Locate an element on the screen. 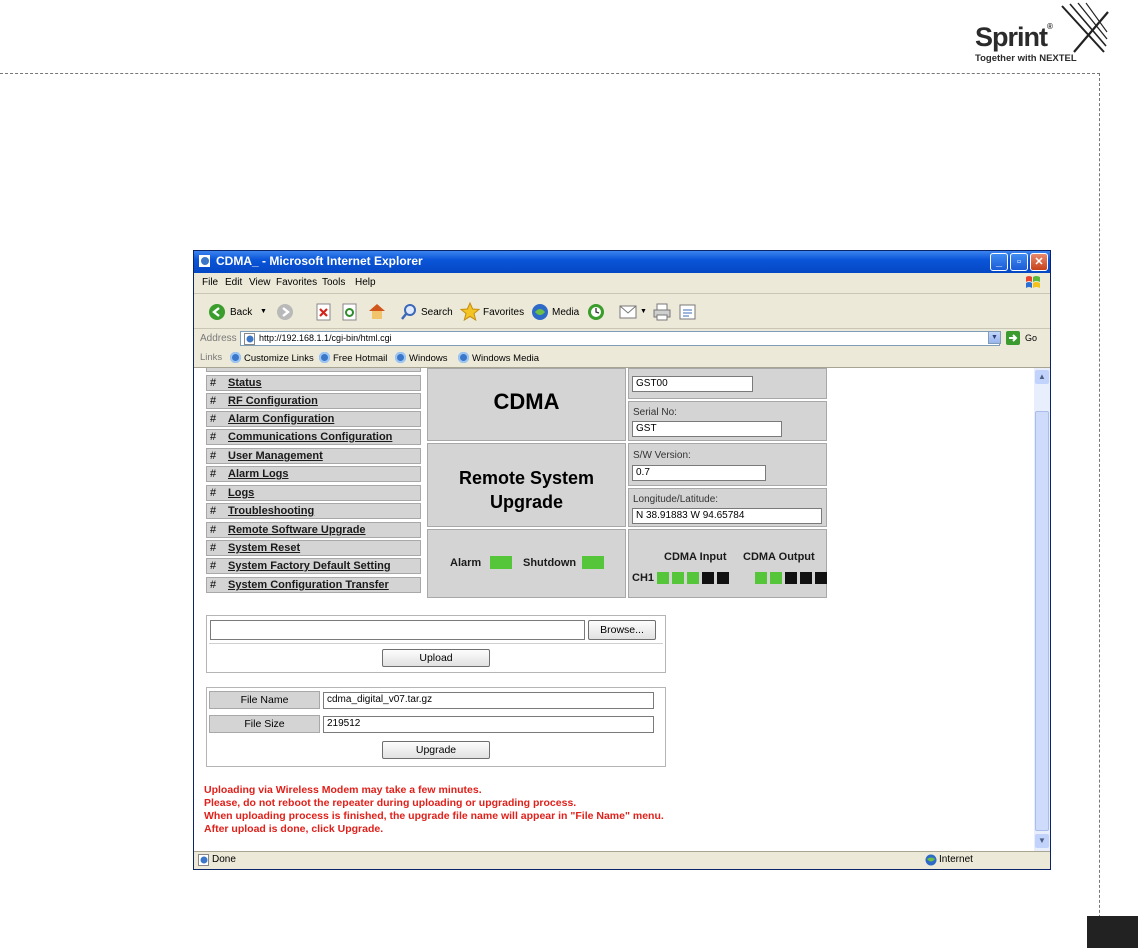 This screenshot has width=1138, height=948. link-customize-links: Customize Links is located at coordinates (272, 358).